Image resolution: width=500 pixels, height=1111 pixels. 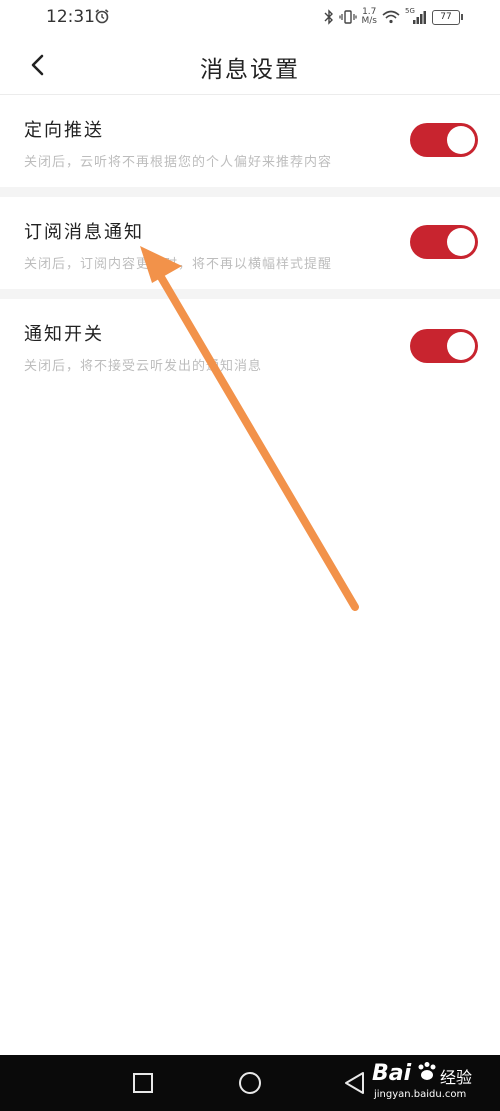 I want to click on bluetooth-icon, so click(x=328, y=17).